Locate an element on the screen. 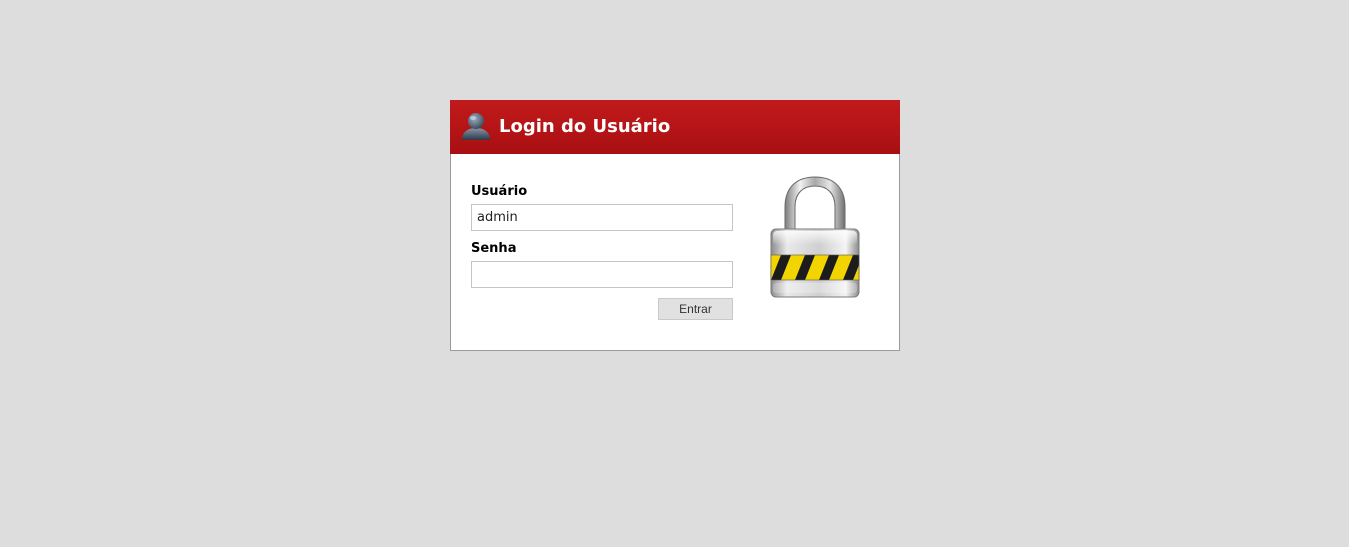 The width and height of the screenshot is (1349, 547). username-label: Usuário is located at coordinates (499, 191).